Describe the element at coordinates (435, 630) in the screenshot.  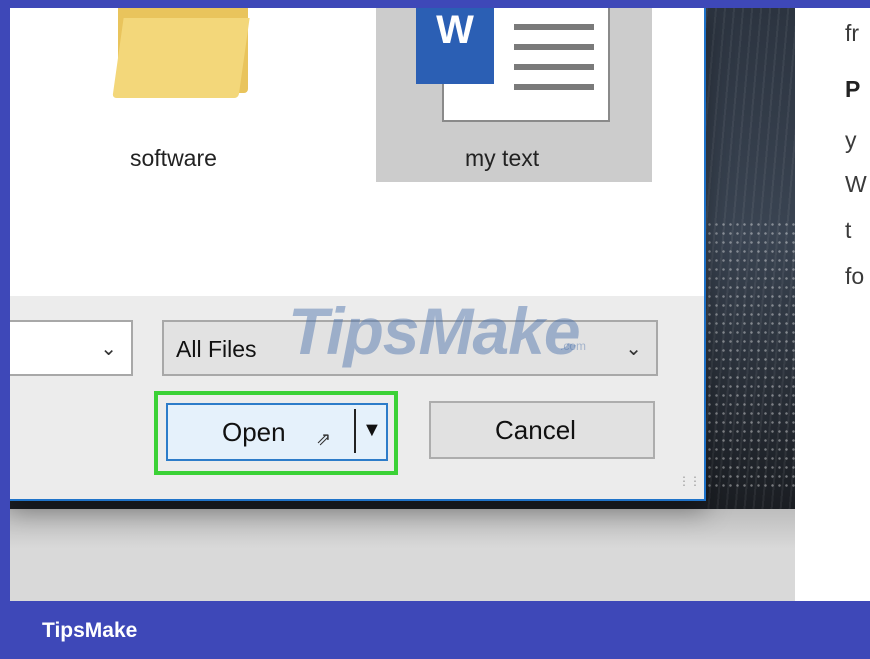
I see `footer-bar: TipsMake` at that location.